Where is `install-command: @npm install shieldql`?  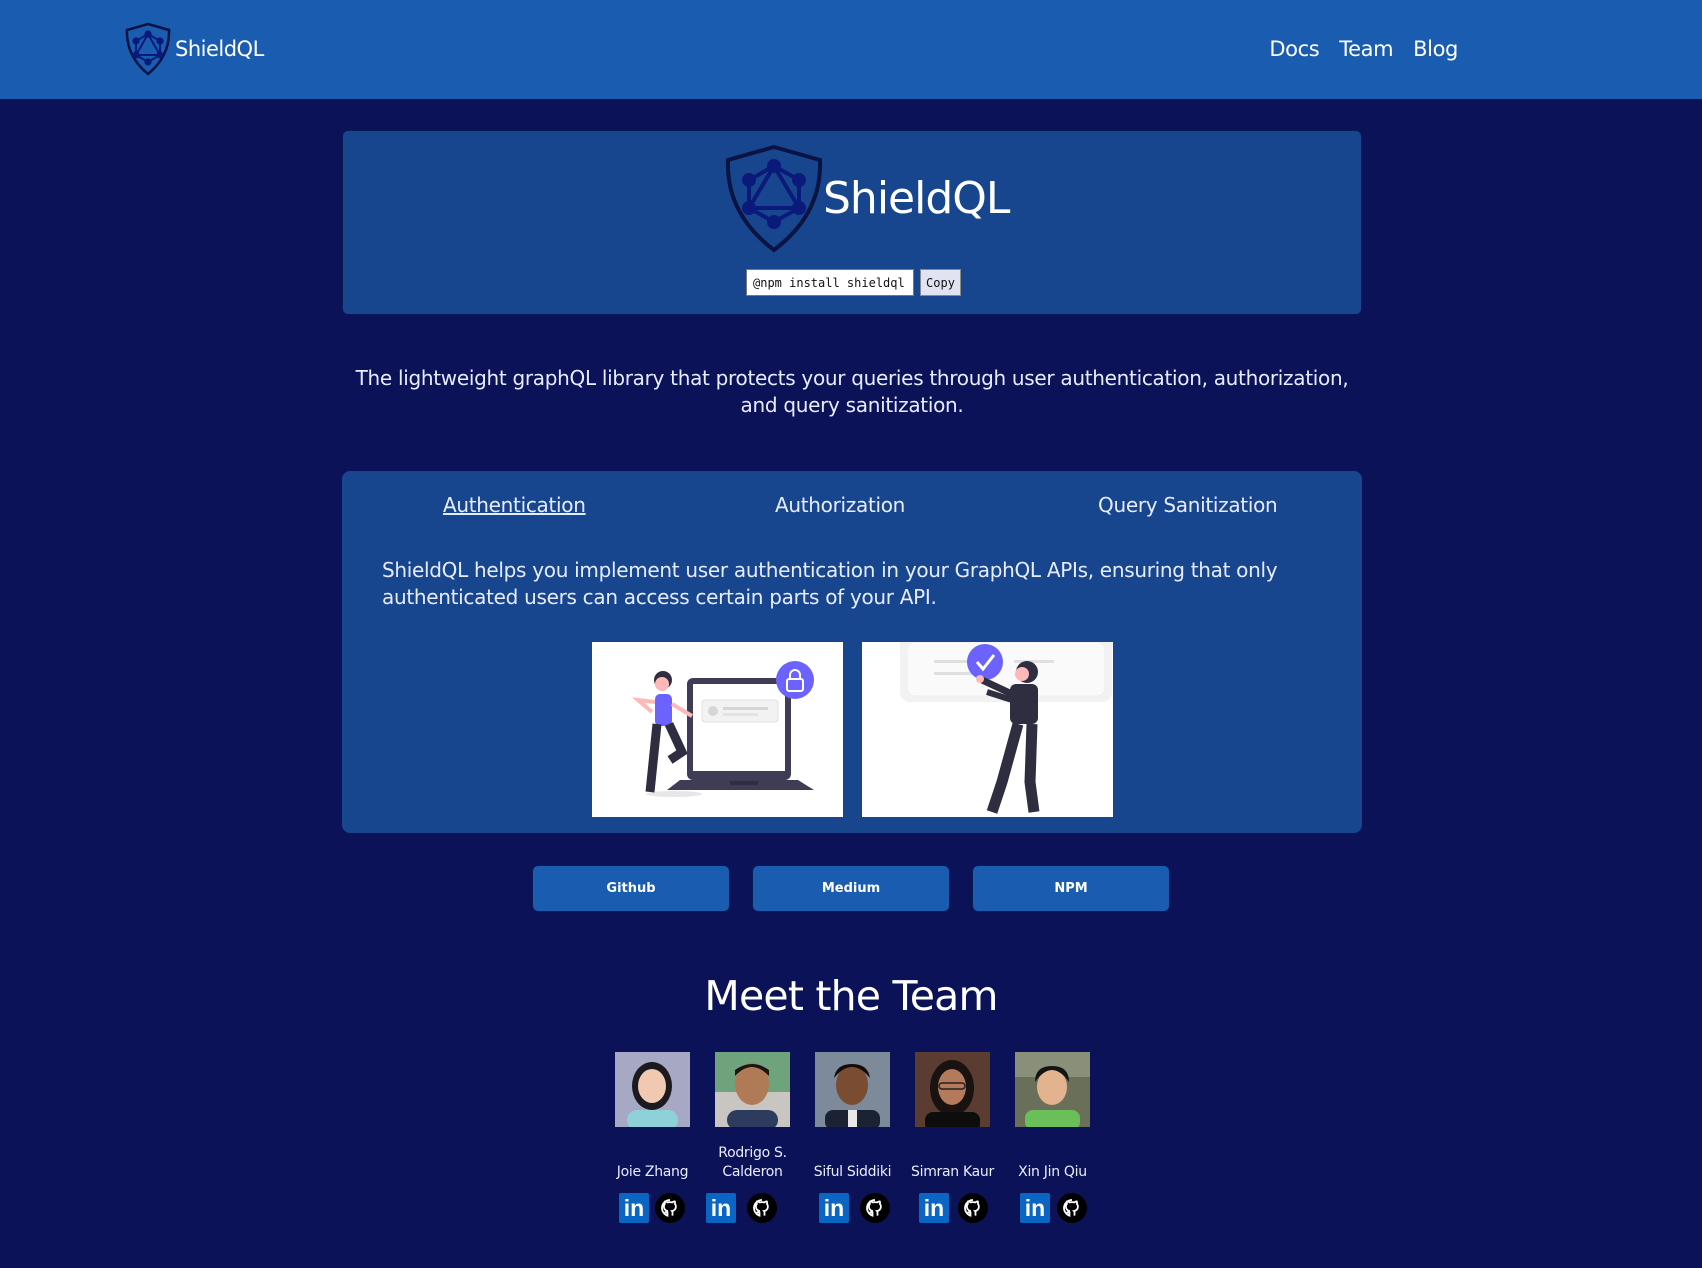
install-command: @npm install shieldql is located at coordinates (830, 282).